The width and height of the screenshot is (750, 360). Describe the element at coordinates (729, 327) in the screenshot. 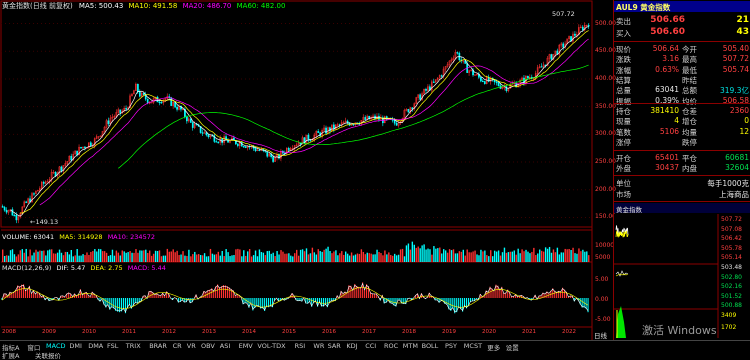

I see `mini-volume-axis-tick: 1702` at that location.